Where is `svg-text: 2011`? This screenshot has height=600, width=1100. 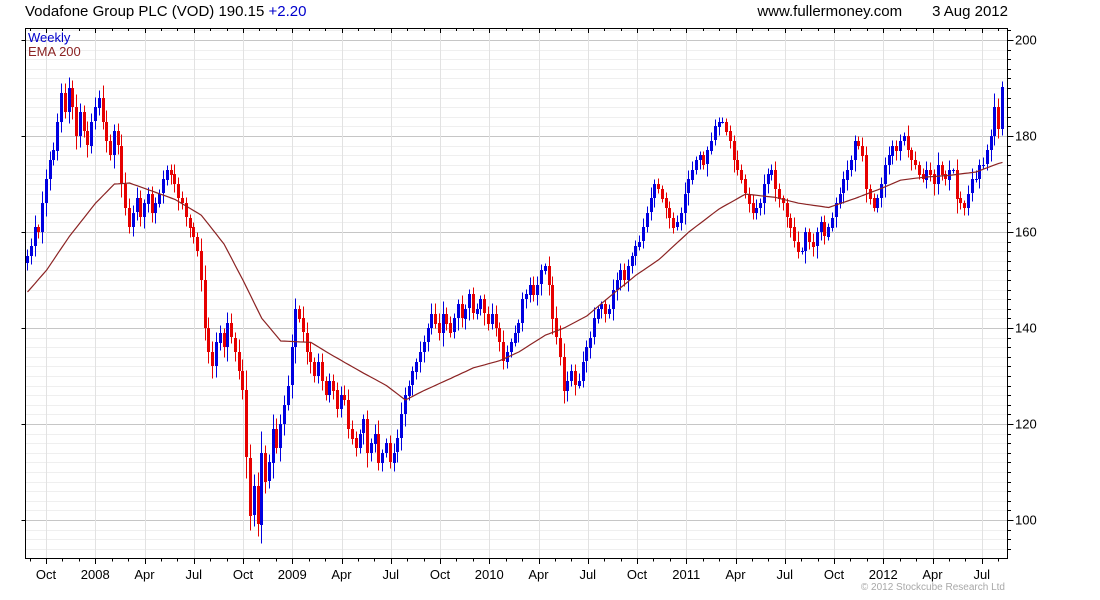
svg-text: 2011 is located at coordinates (686, 574).